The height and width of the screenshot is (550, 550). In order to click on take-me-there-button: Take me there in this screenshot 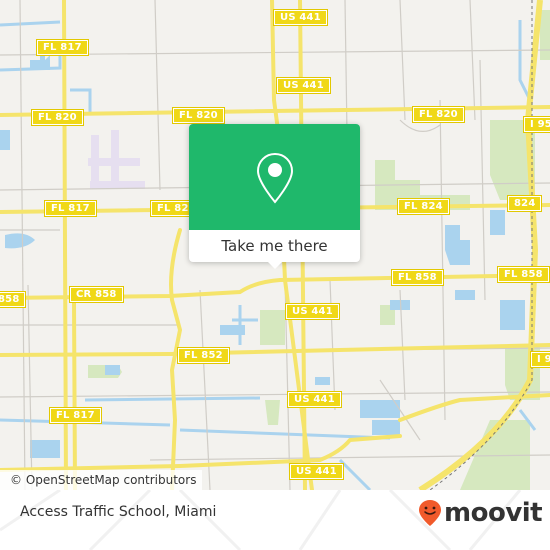, I will do `click(274, 246)`.